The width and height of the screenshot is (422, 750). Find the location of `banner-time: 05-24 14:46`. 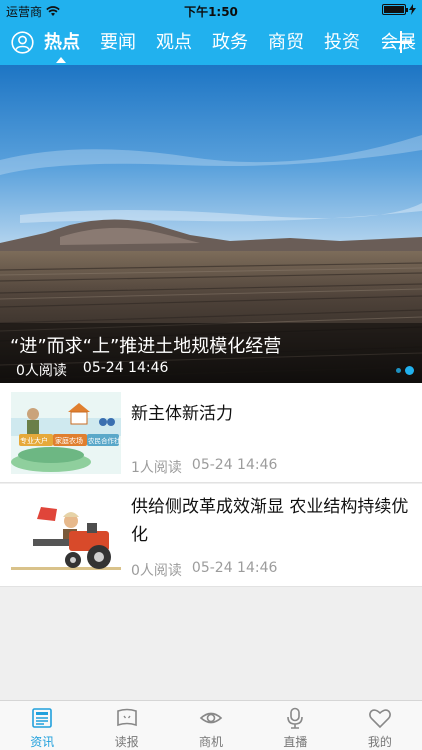

banner-time: 05-24 14:46 is located at coordinates (125, 368).